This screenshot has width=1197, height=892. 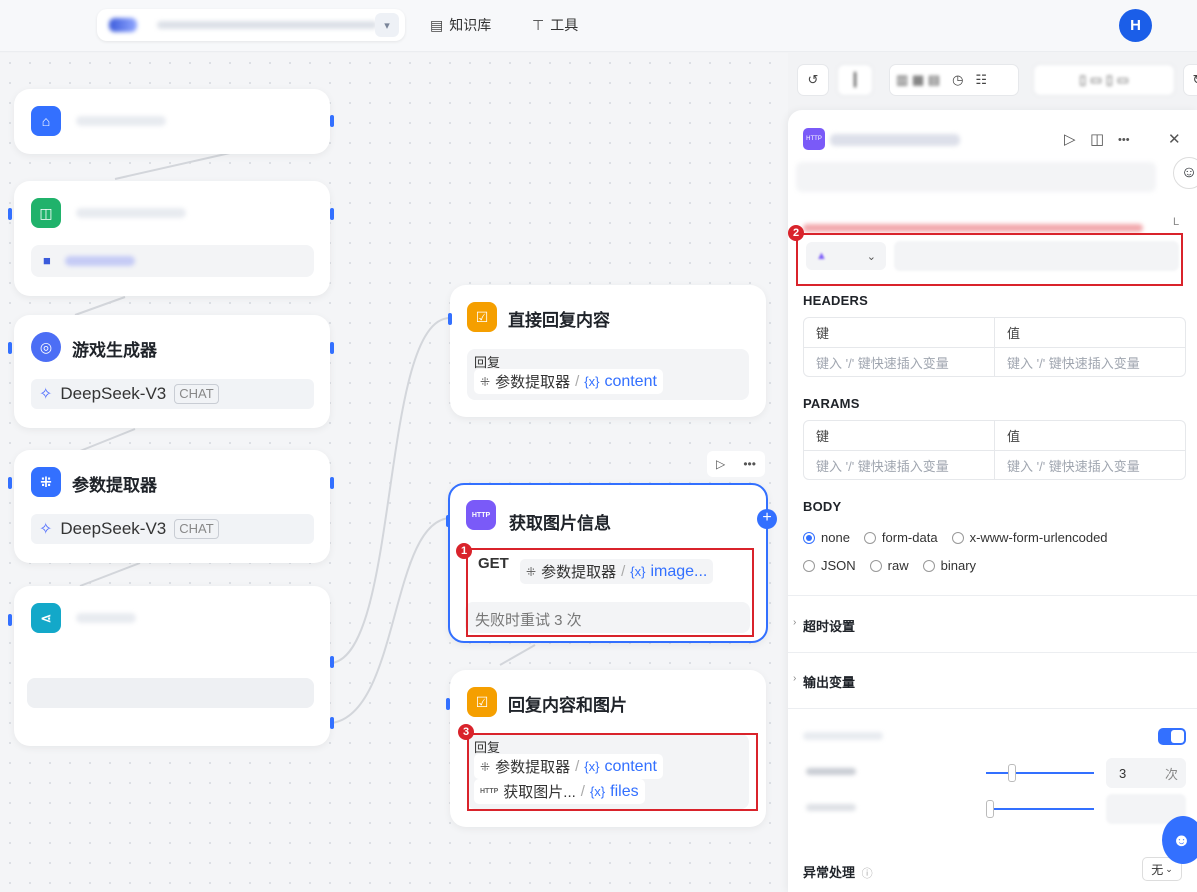 I want to click on header-key-input: 键入 '/' 键快速插入变量, so click(x=899, y=362).